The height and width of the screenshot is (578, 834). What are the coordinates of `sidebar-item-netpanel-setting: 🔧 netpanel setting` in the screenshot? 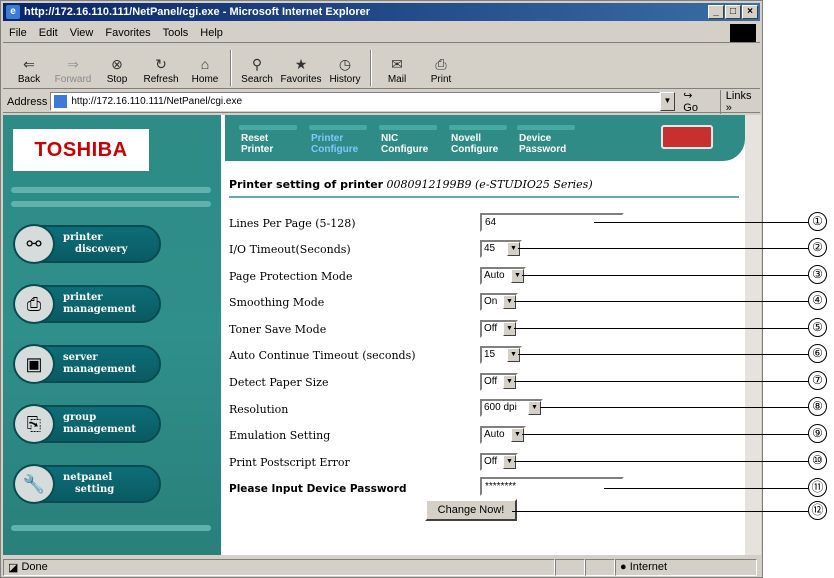 It's located at (87, 484).